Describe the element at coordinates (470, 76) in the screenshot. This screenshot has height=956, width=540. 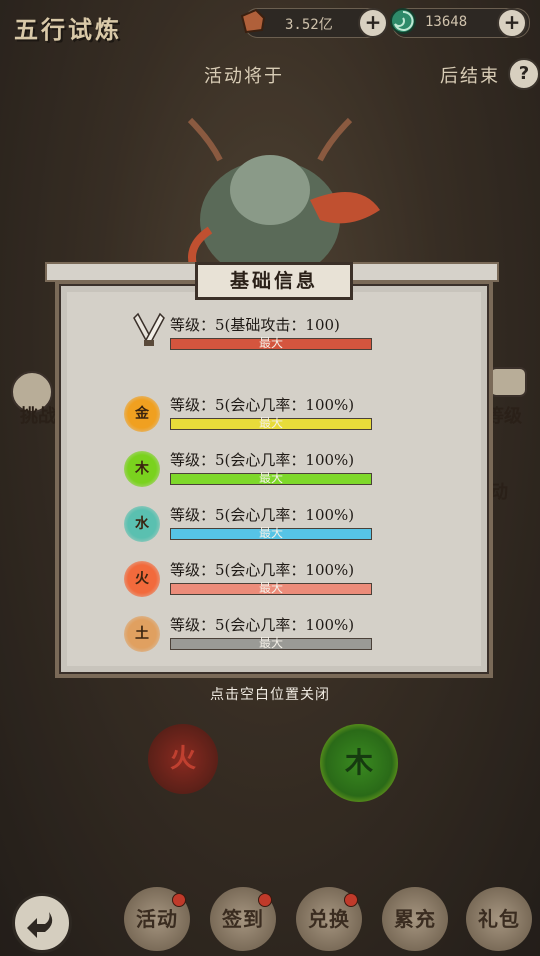
I see `event-notice-suffix: 后结束` at that location.